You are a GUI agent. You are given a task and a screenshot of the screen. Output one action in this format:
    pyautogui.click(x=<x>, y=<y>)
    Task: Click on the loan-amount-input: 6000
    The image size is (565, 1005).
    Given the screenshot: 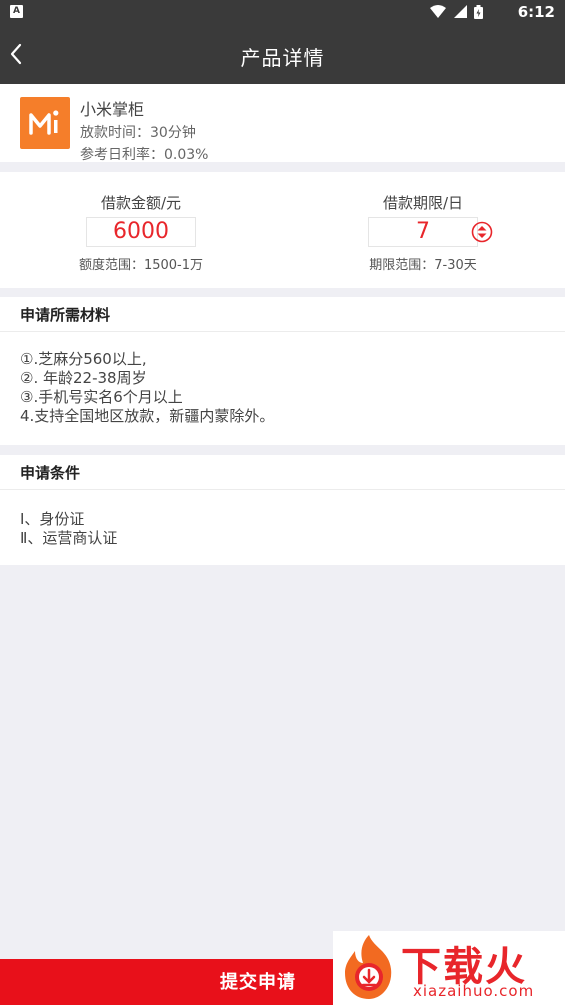 What is the action you would take?
    pyautogui.click(x=141, y=232)
    